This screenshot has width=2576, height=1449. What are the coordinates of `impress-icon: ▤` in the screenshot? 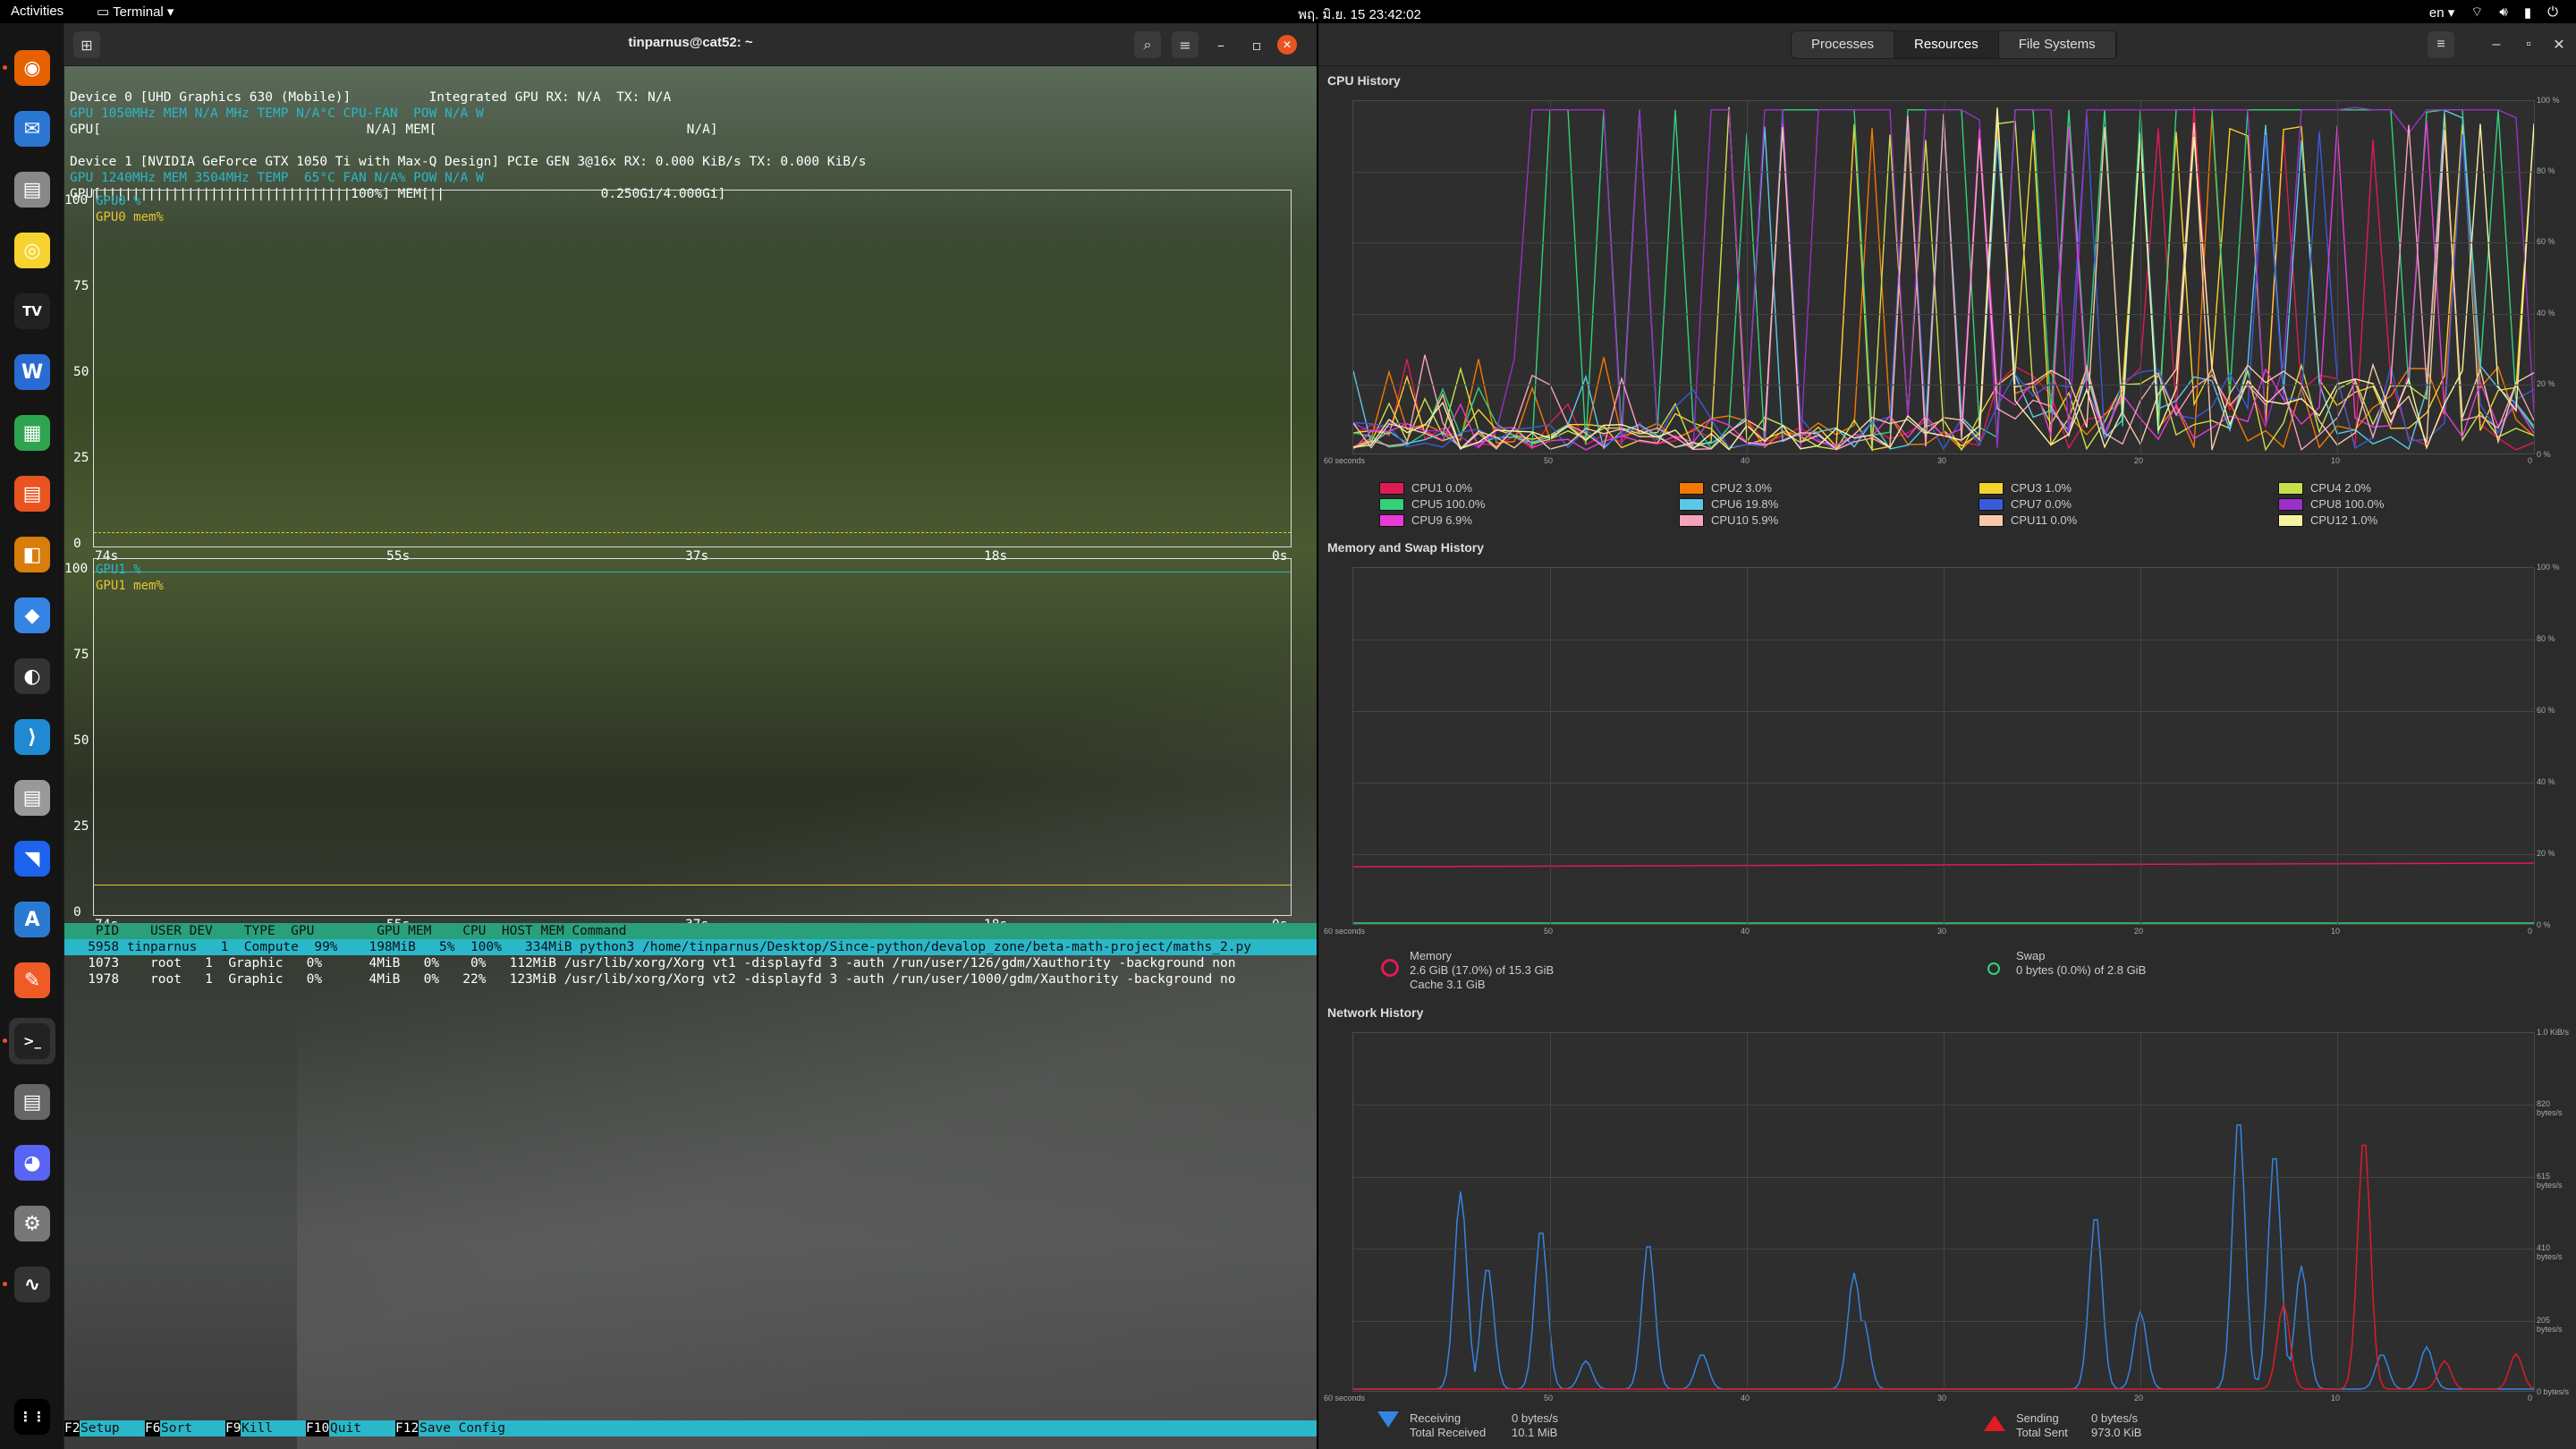 It's located at (32, 493).